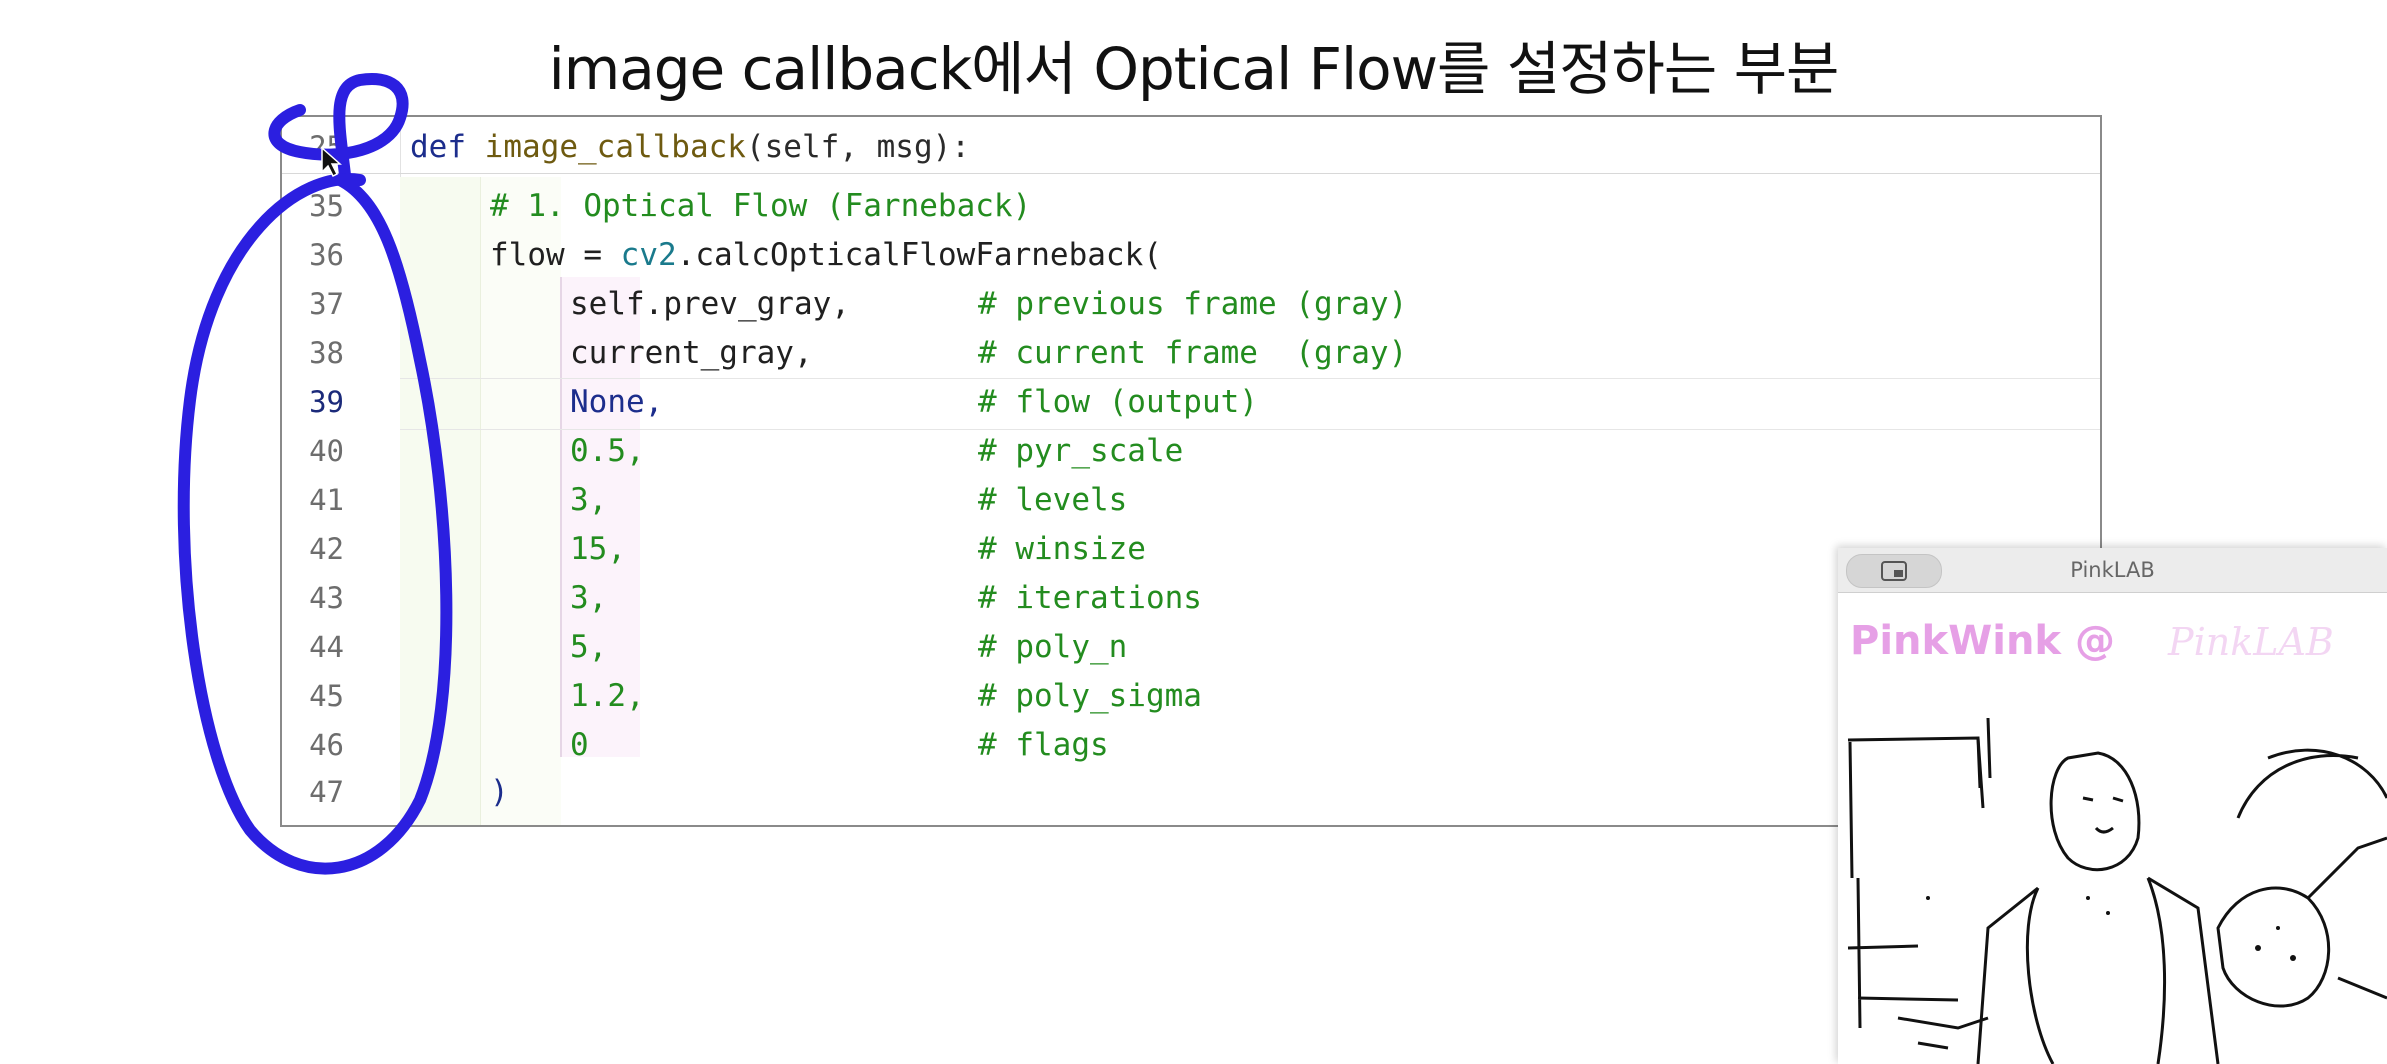 The height and width of the screenshot is (1064, 2387). I want to click on cv-module: cv2, so click(648, 255).